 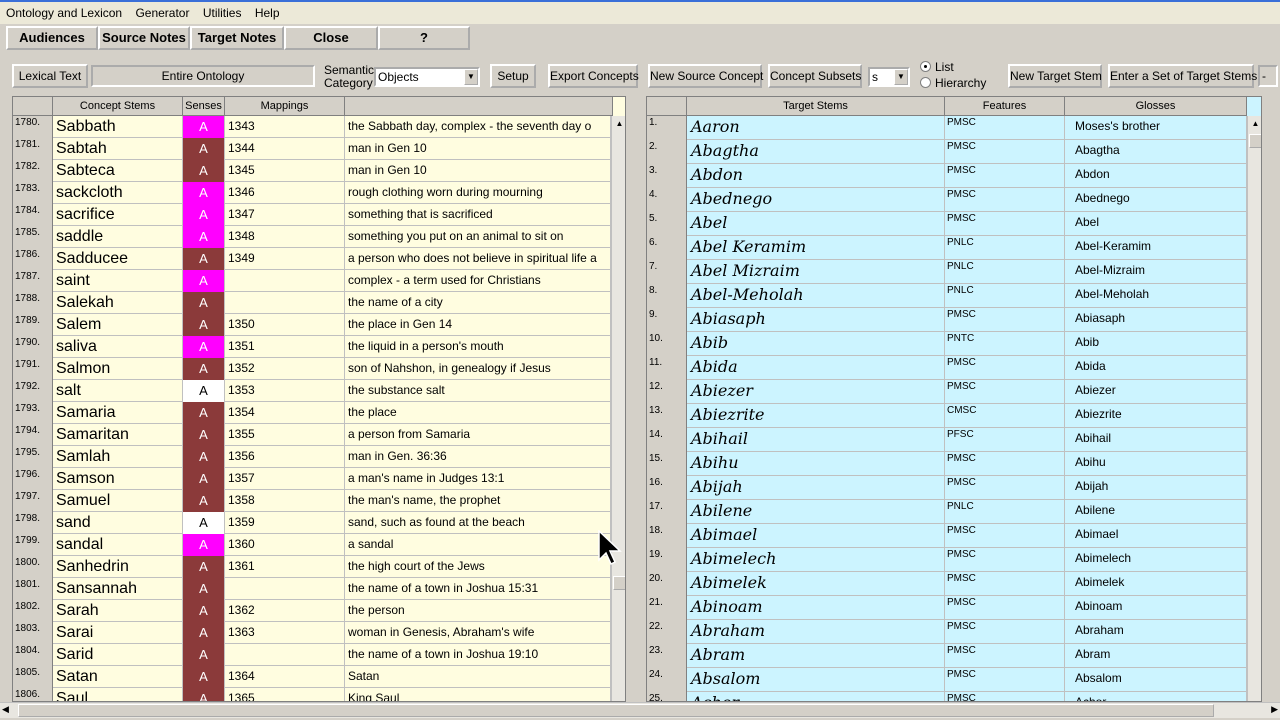 I want to click on row-number: 15., so click(x=667, y=464).